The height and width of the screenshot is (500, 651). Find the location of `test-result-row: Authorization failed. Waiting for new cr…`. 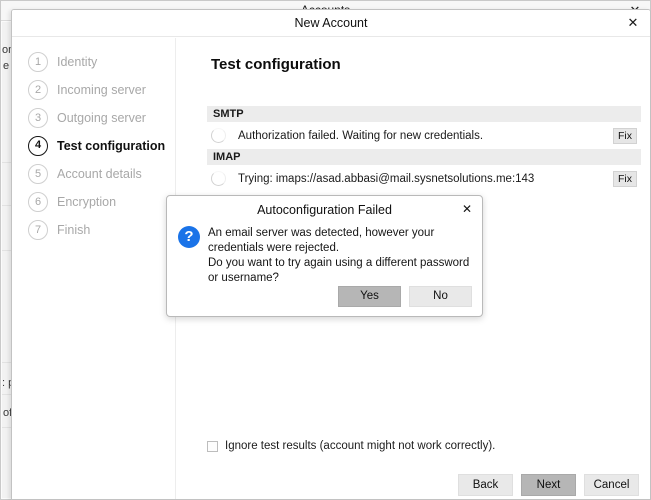

test-result-row: Authorization failed. Waiting for new cr… is located at coordinates (424, 135).